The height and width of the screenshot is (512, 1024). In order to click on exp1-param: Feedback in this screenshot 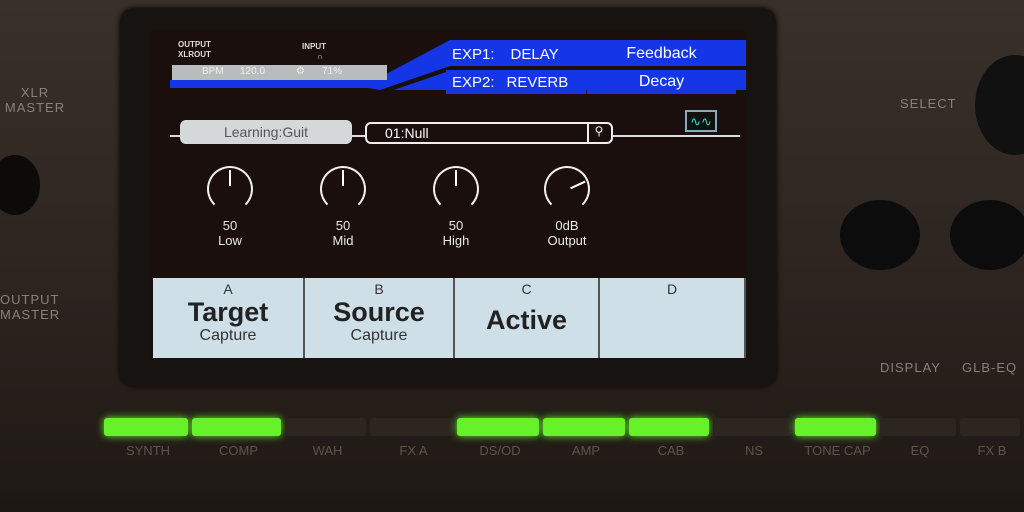, I will do `click(661, 54)`.